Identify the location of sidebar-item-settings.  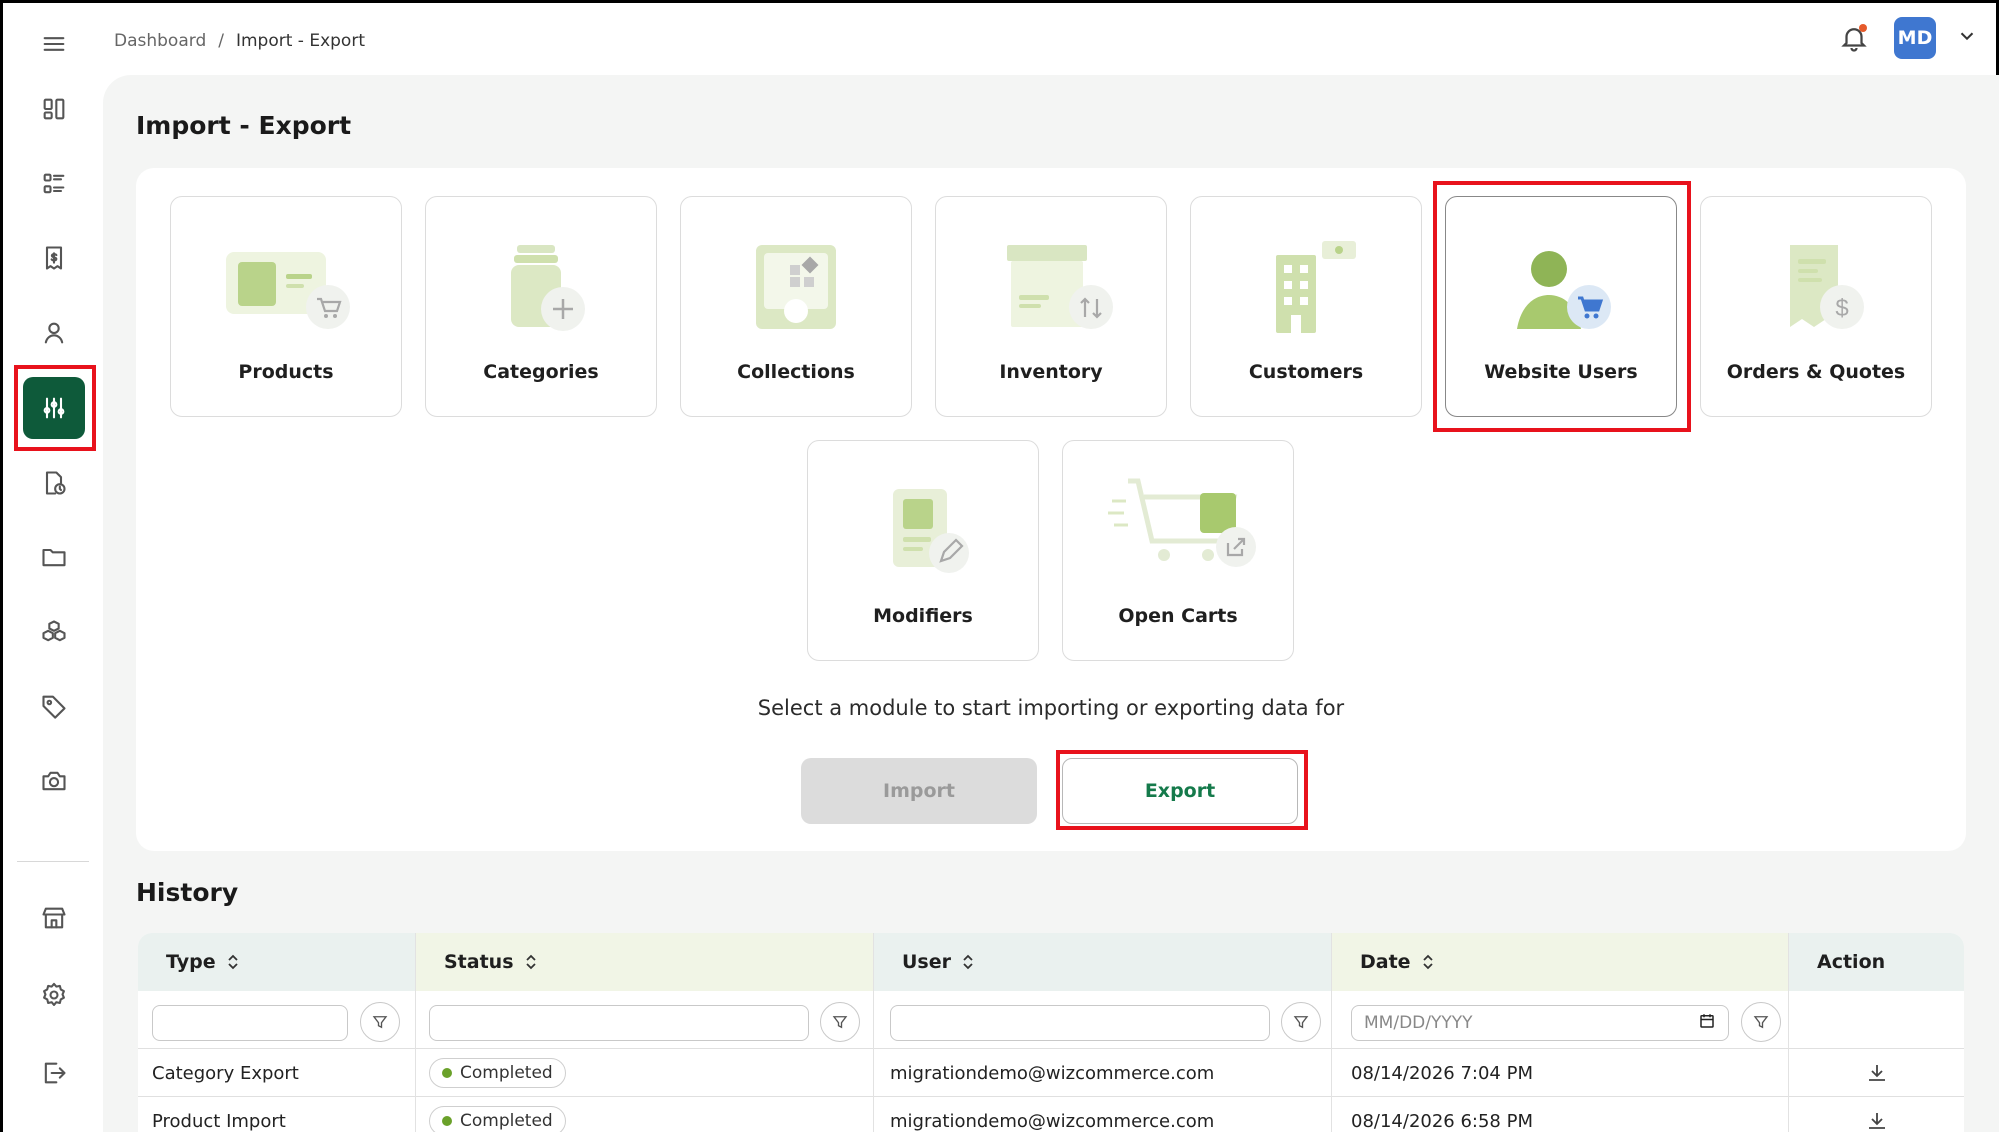
(54, 995).